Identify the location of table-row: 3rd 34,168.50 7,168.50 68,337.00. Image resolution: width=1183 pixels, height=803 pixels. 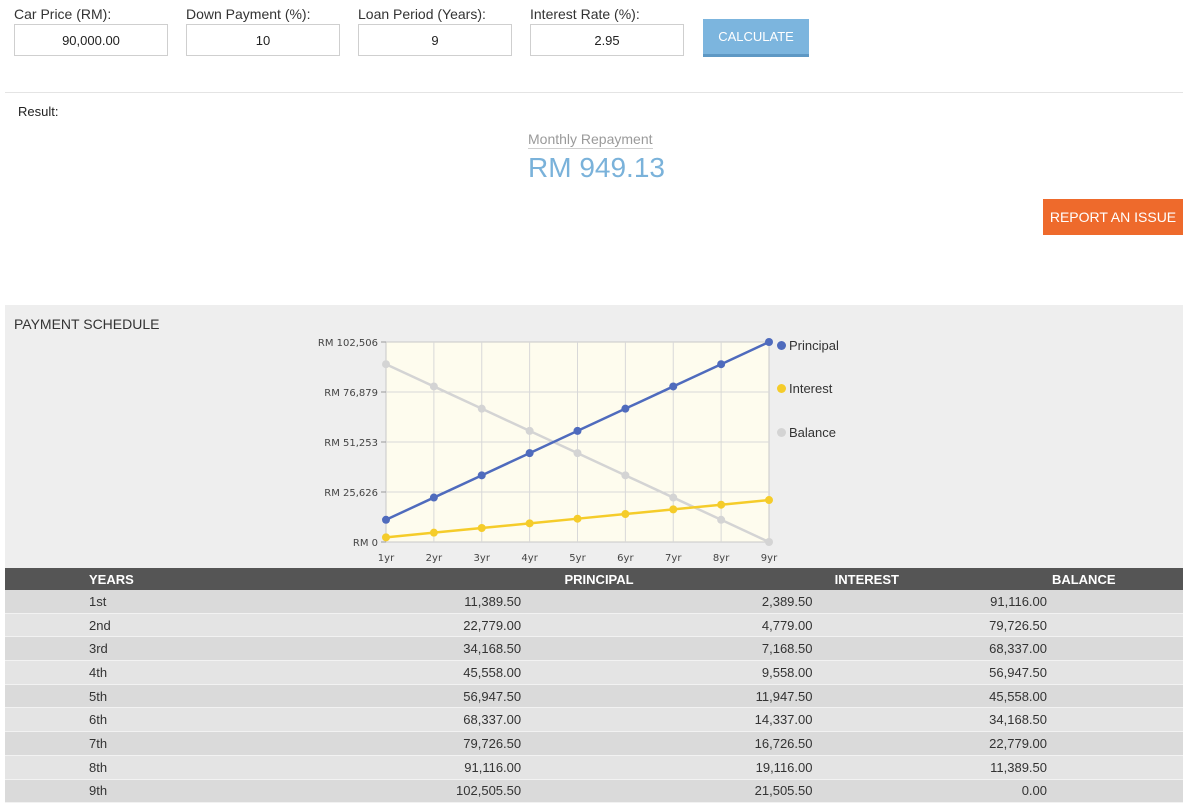
(594, 649).